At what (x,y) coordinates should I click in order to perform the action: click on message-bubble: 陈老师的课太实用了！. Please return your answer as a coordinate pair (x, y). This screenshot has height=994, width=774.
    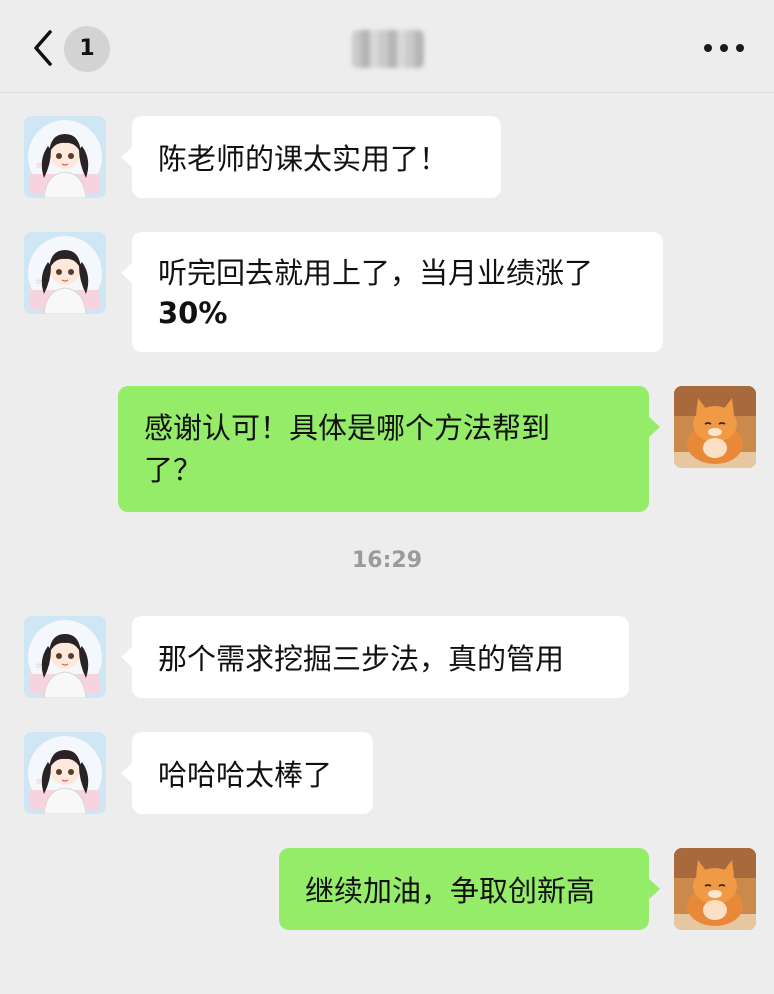
    Looking at the image, I should click on (311, 157).